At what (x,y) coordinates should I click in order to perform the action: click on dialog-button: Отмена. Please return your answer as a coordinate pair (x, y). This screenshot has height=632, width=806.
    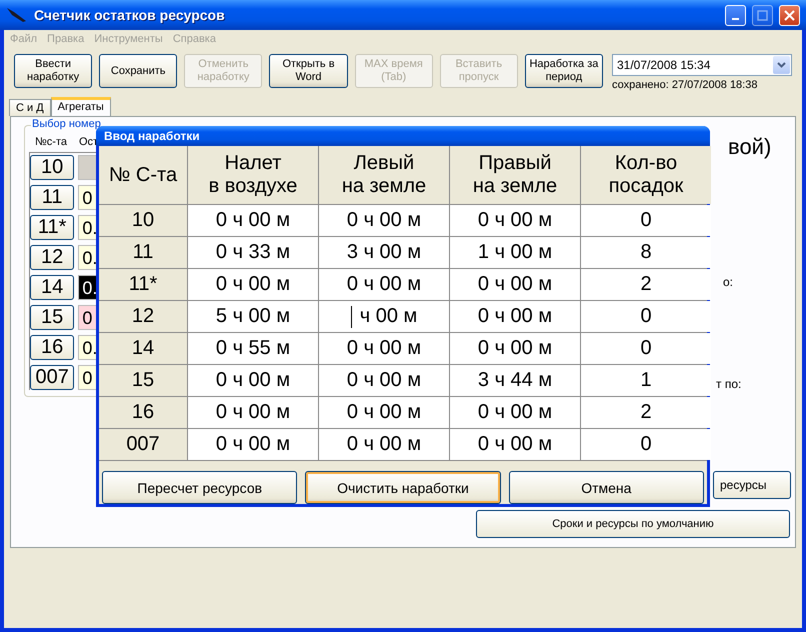
    Looking at the image, I should click on (606, 487).